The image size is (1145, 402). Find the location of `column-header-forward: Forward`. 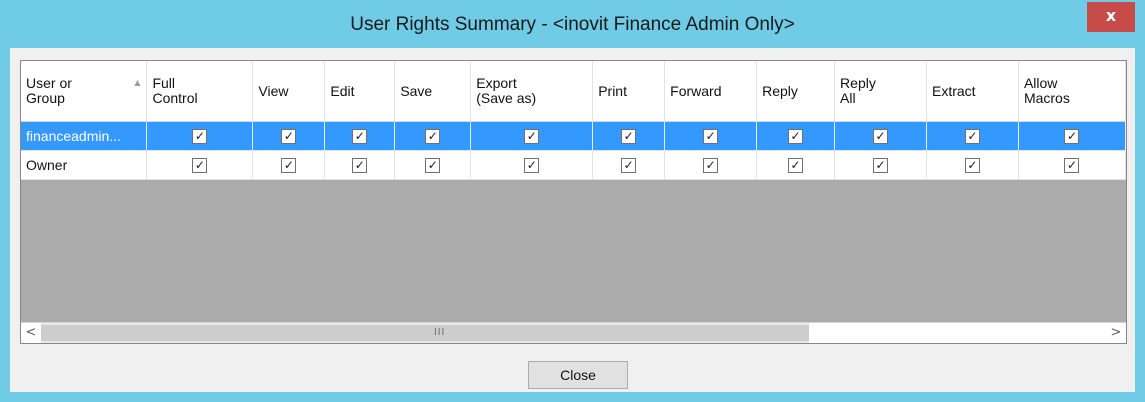

column-header-forward: Forward is located at coordinates (711, 91).